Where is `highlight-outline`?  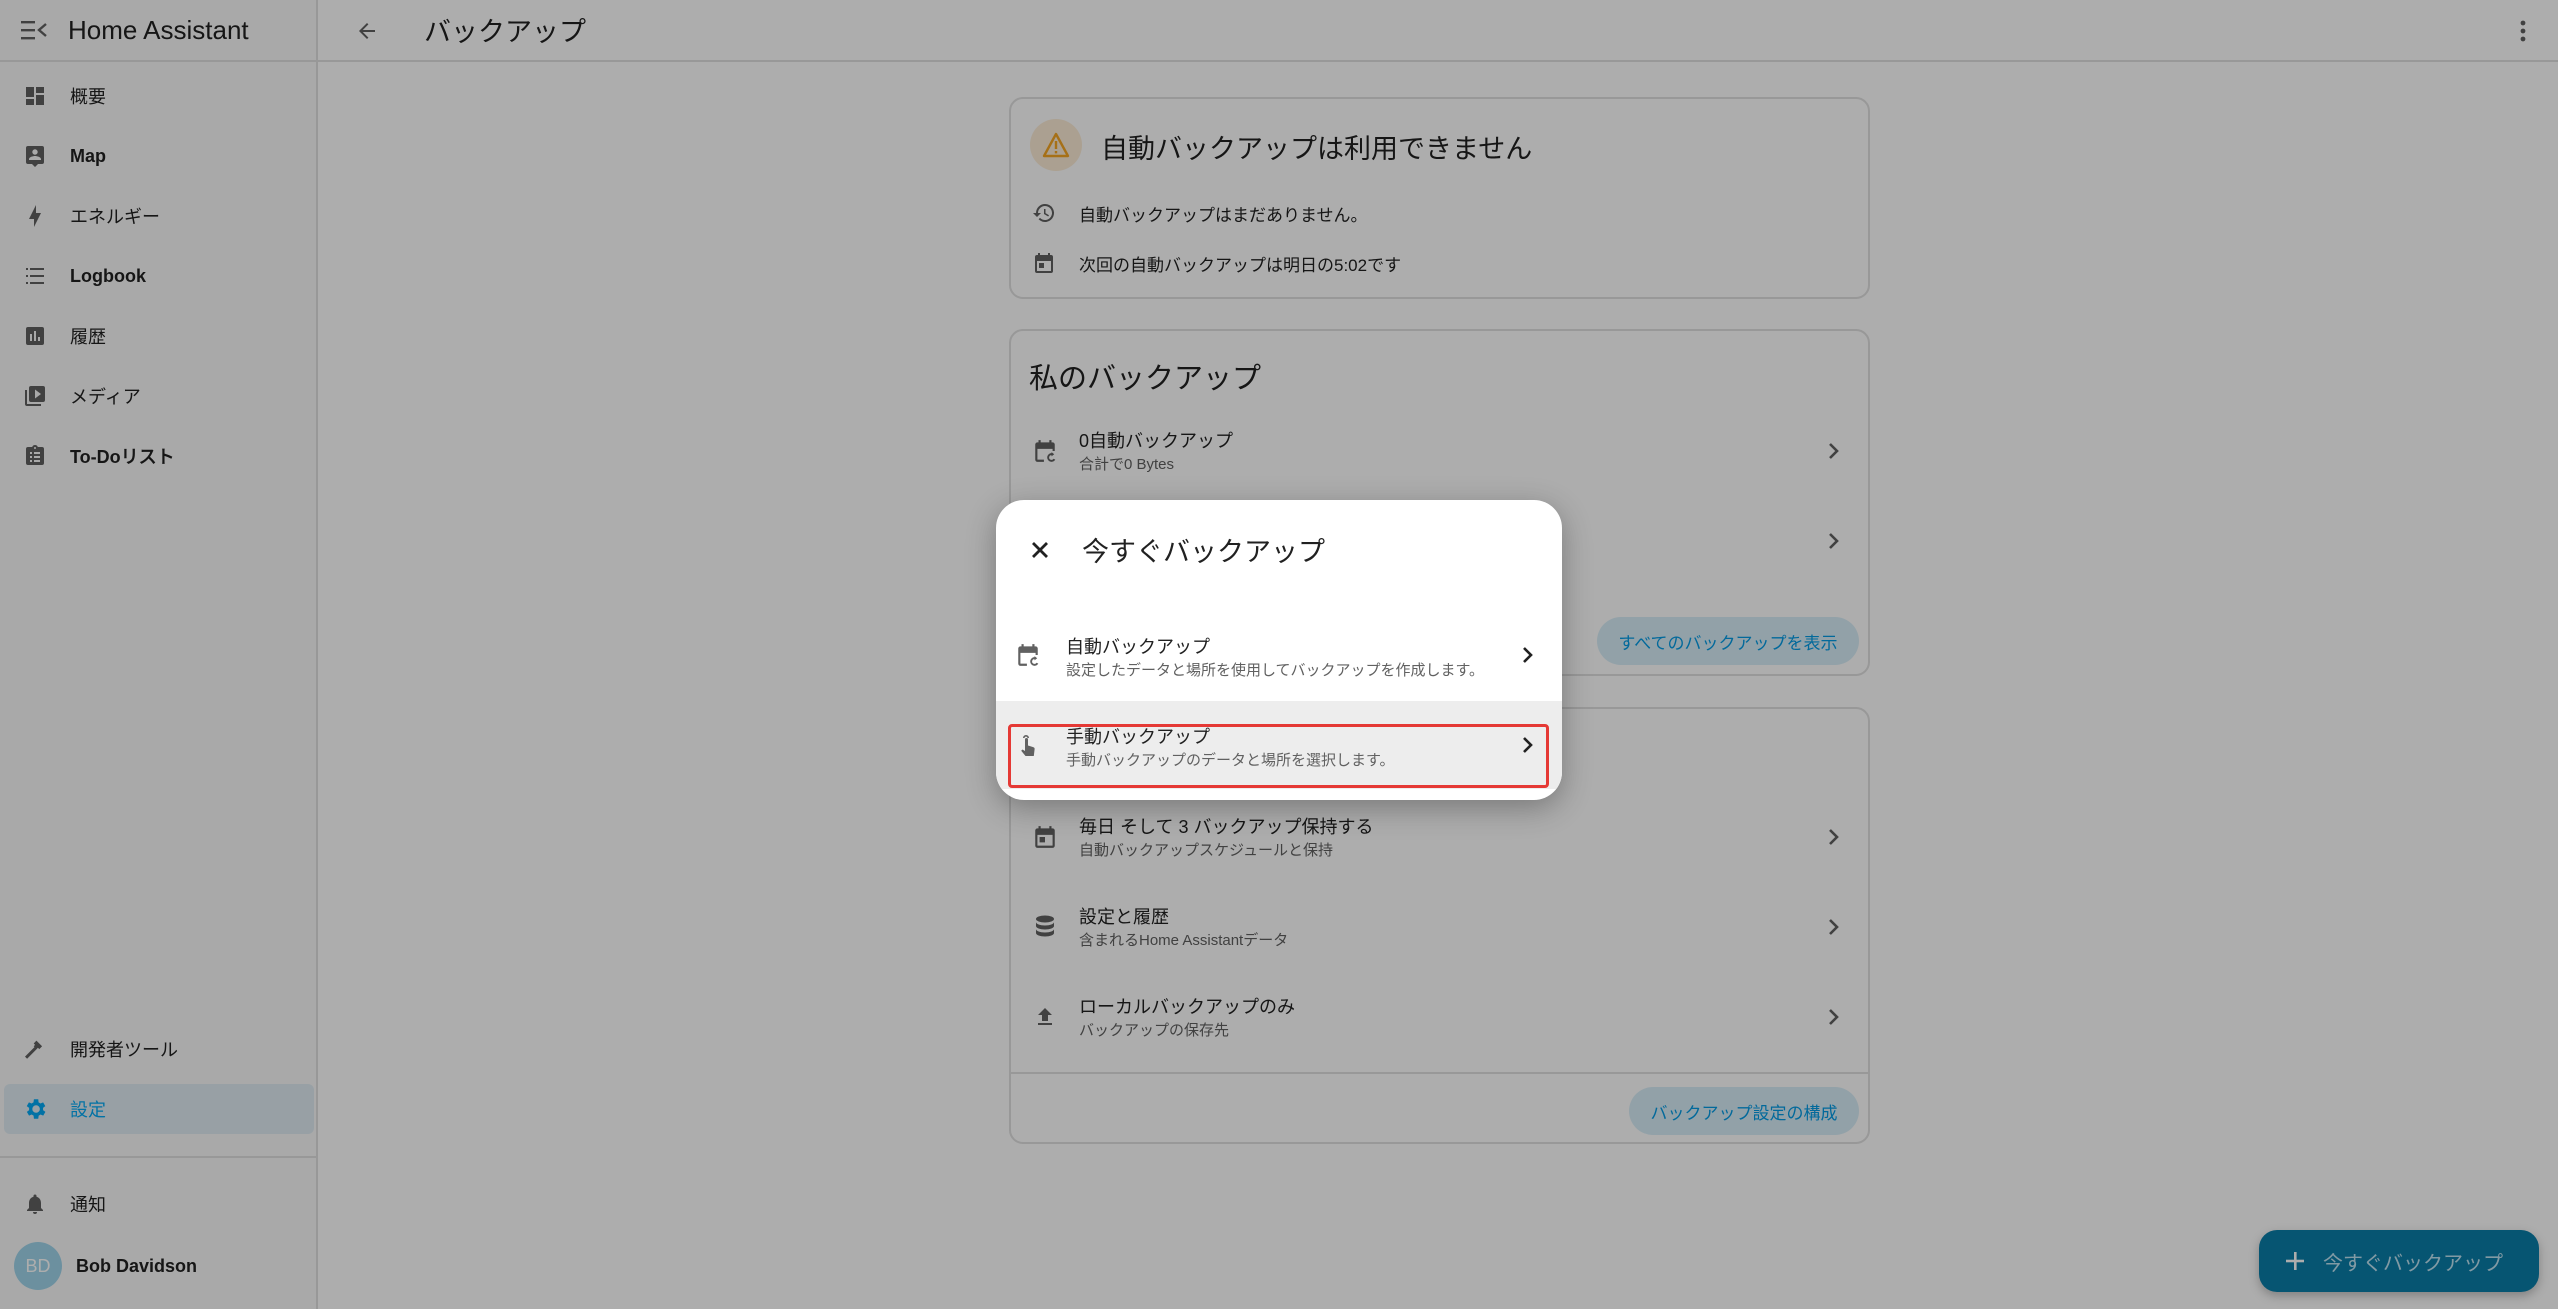 highlight-outline is located at coordinates (1278, 756).